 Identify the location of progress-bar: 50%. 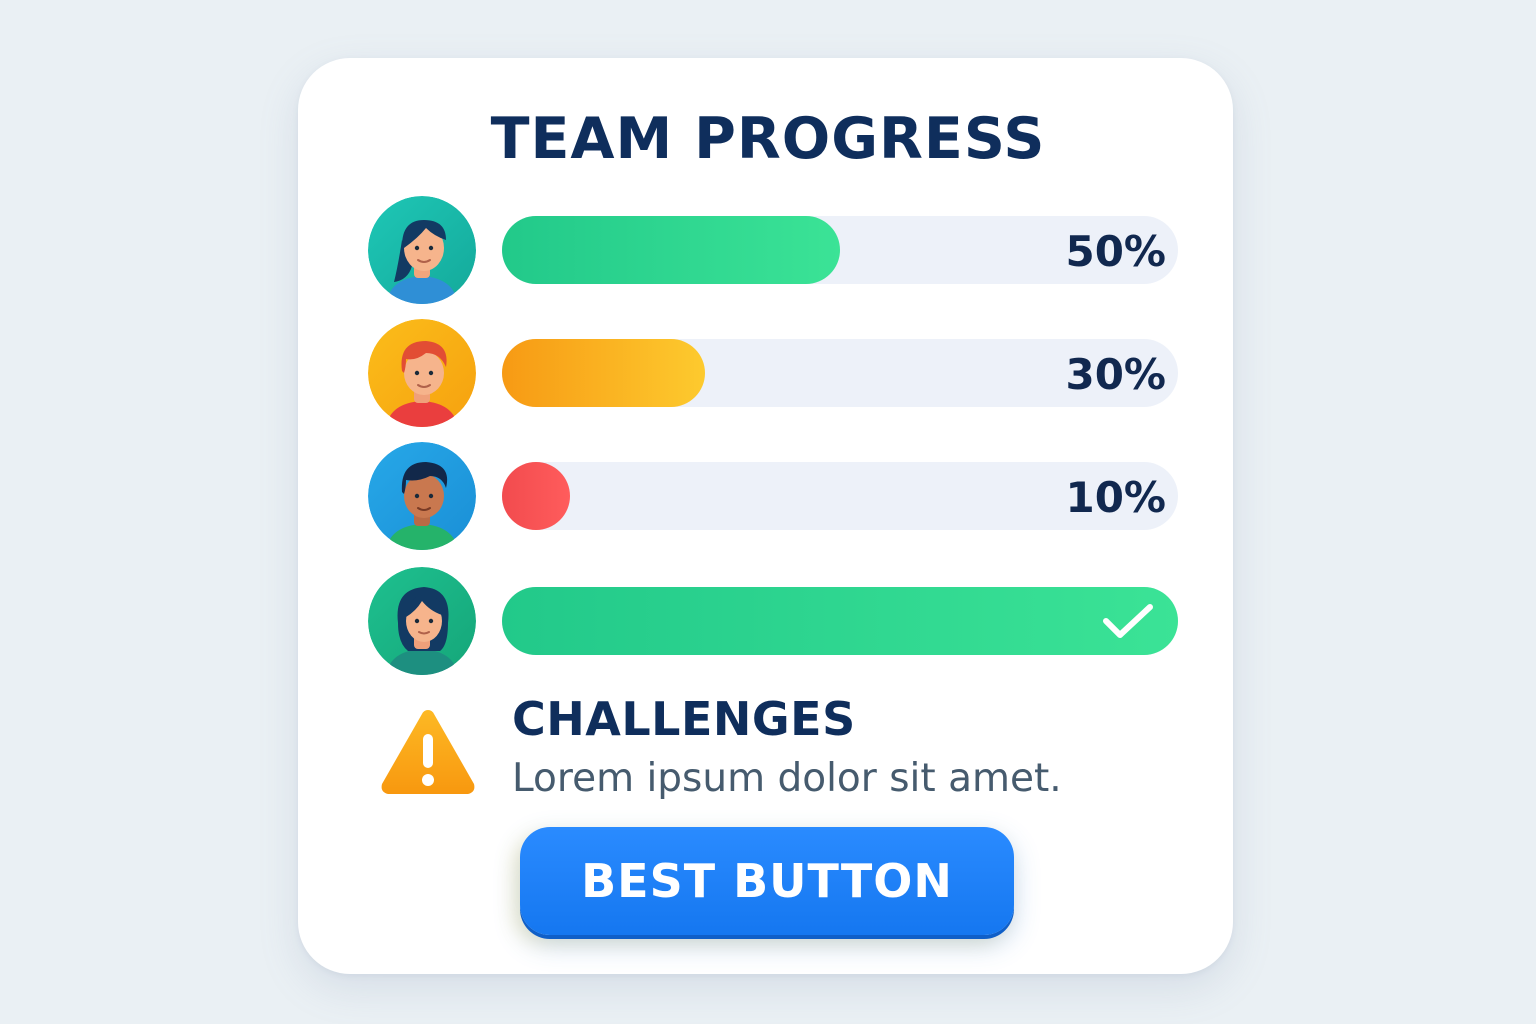
(840, 250).